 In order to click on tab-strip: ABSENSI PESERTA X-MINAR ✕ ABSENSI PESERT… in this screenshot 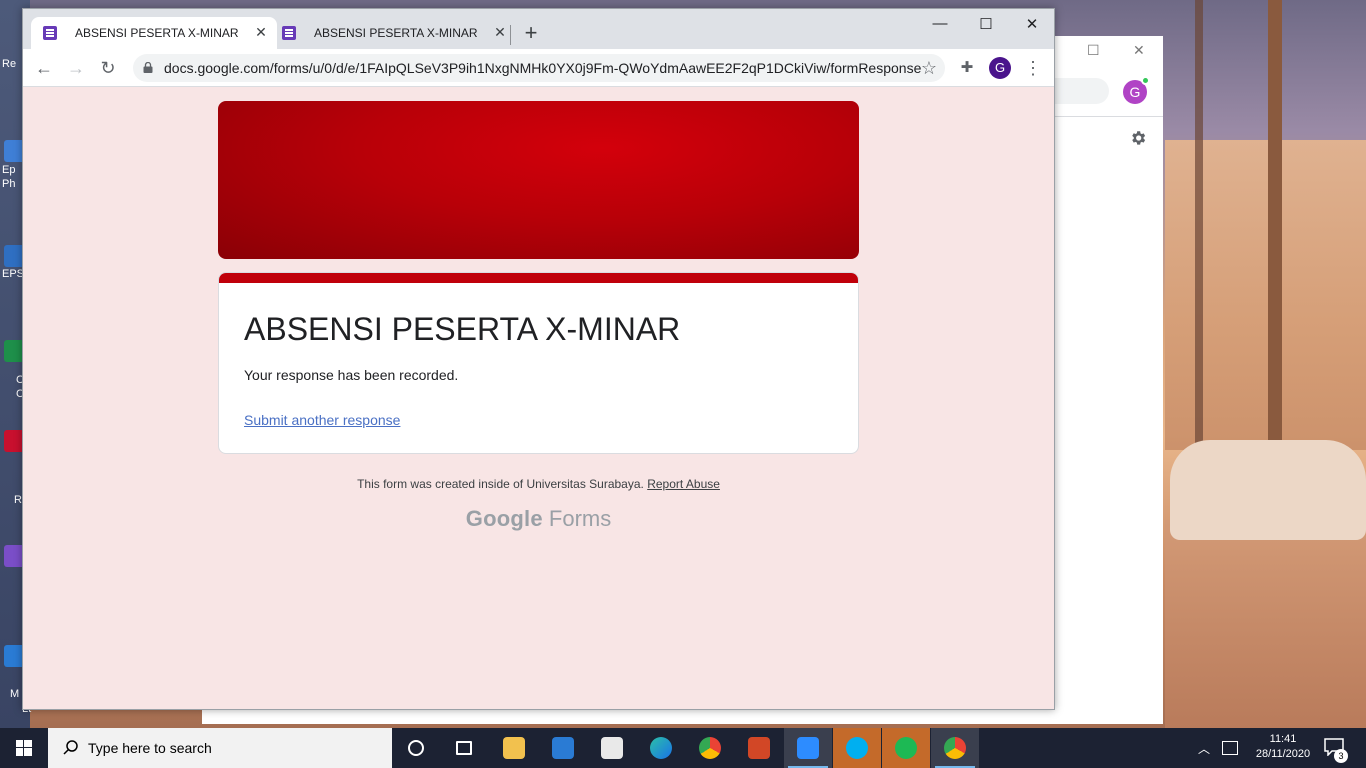, I will do `click(538, 29)`.